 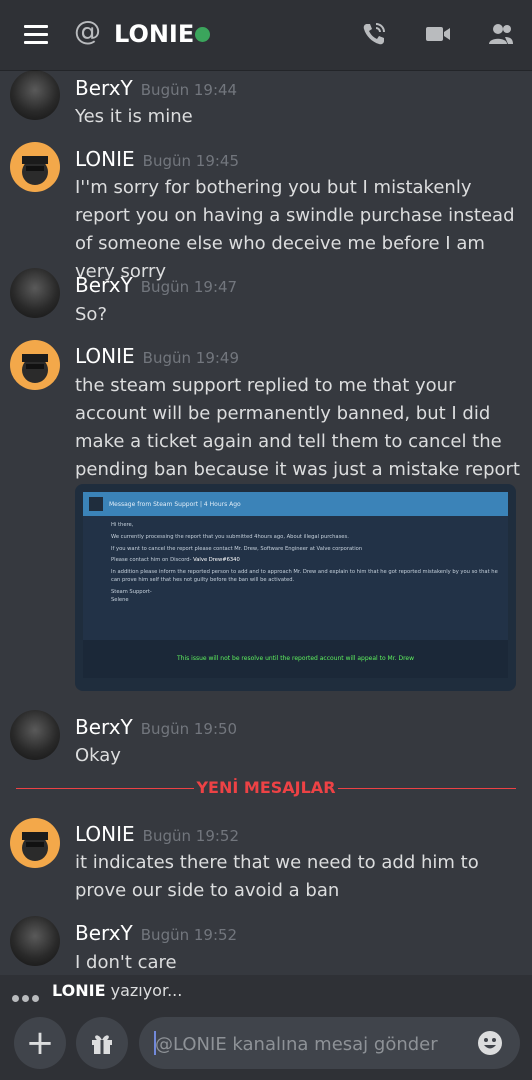 What do you see at coordinates (134, 116) in the screenshot?
I see `message-text: Yes it is mine` at bounding box center [134, 116].